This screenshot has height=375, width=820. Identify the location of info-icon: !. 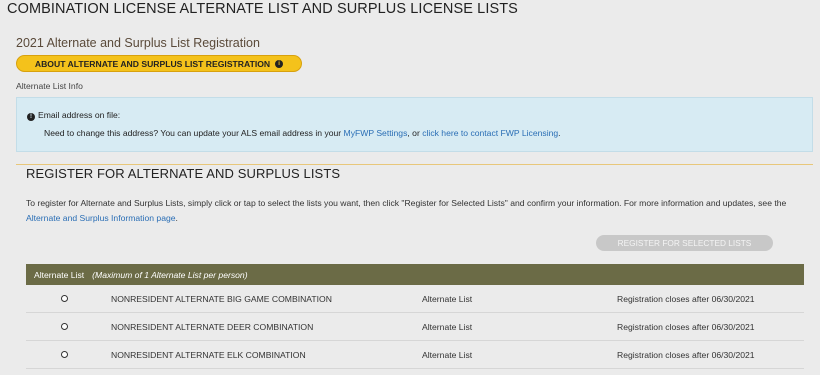
(31, 117).